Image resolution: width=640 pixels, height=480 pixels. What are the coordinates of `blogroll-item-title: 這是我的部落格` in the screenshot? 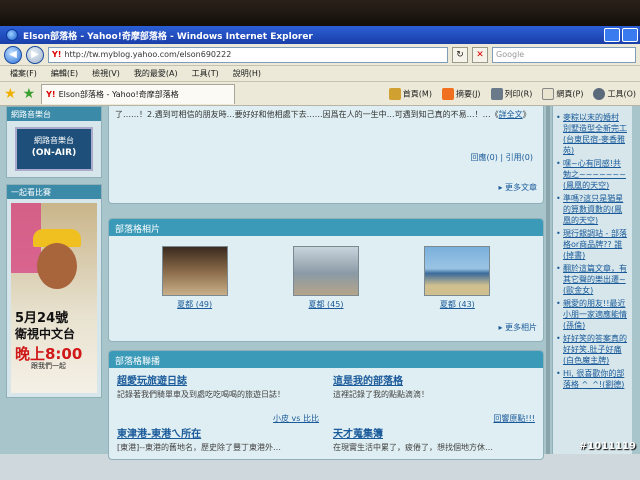 It's located at (434, 379).